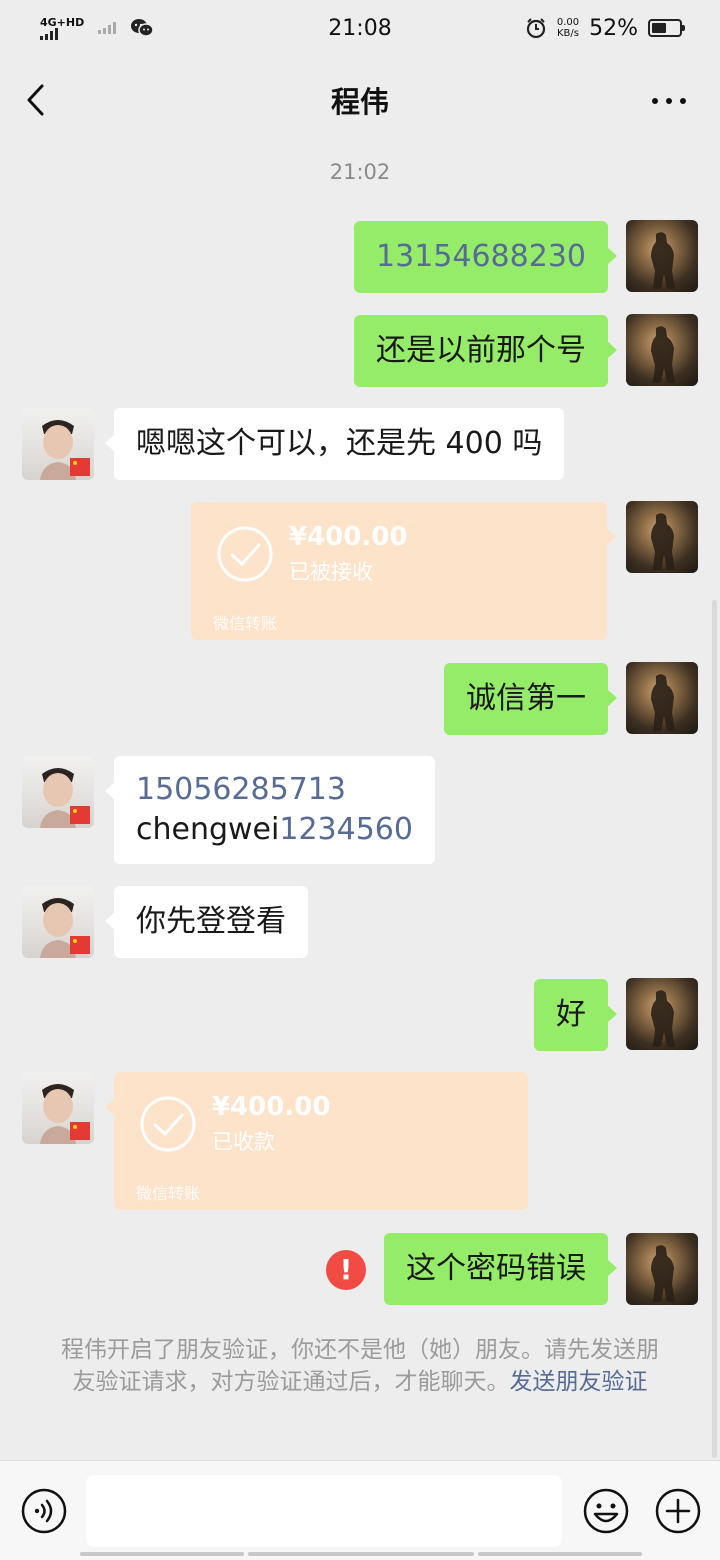  Describe the element at coordinates (567, 33) in the screenshot. I see `speed-unit: KB/s` at that location.